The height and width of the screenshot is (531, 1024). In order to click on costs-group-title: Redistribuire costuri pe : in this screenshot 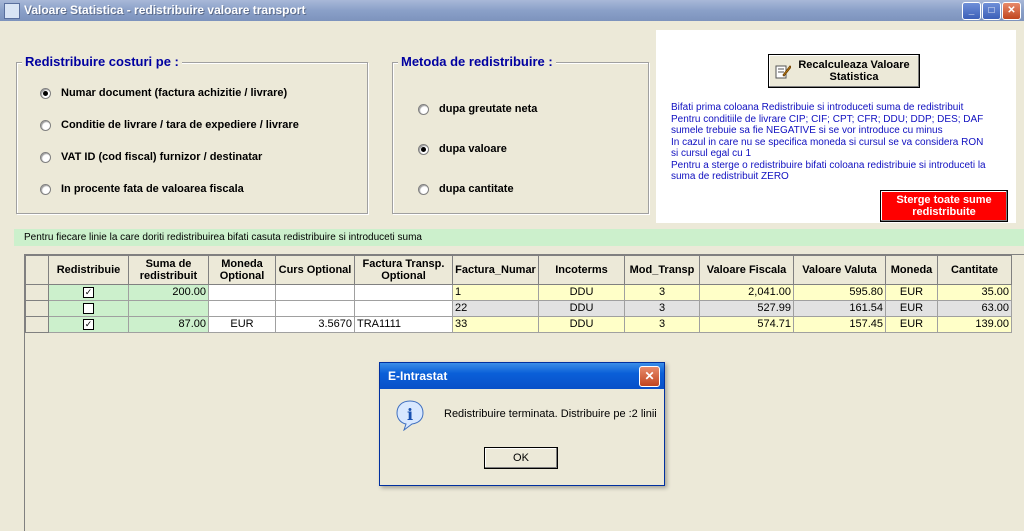, I will do `click(102, 61)`.